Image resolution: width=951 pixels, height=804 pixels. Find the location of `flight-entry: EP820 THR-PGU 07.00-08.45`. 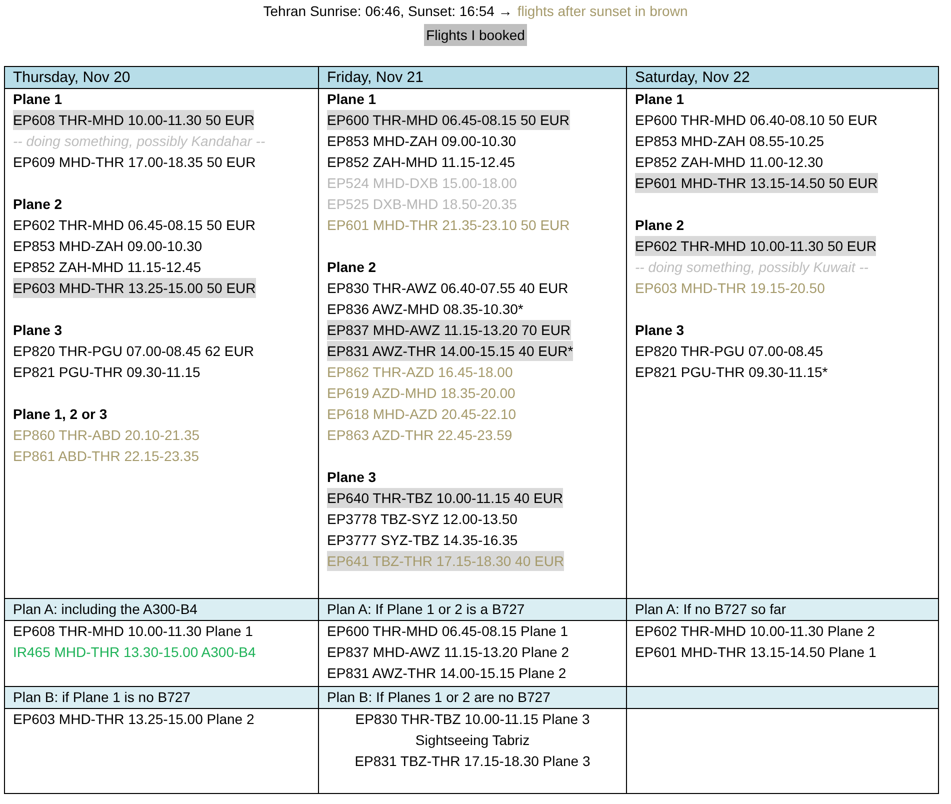

flight-entry: EP820 THR-PGU 07.00-08.45 is located at coordinates (729, 351).